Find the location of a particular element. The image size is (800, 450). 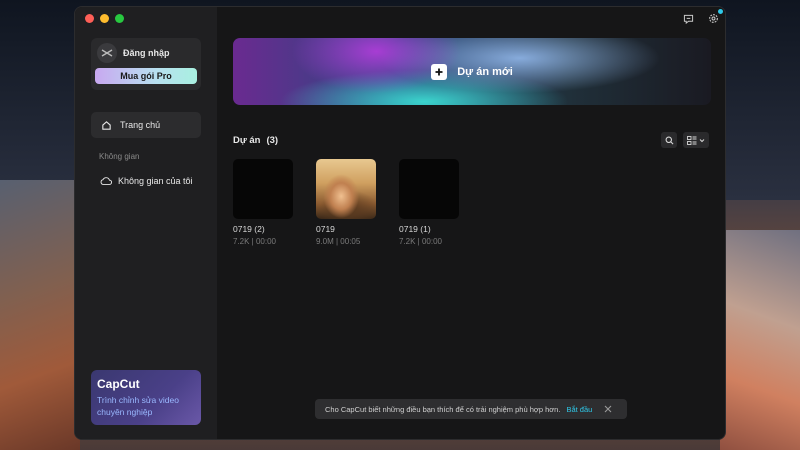

project-card: 0719 9.0M | 00:05 is located at coordinates (346, 202).